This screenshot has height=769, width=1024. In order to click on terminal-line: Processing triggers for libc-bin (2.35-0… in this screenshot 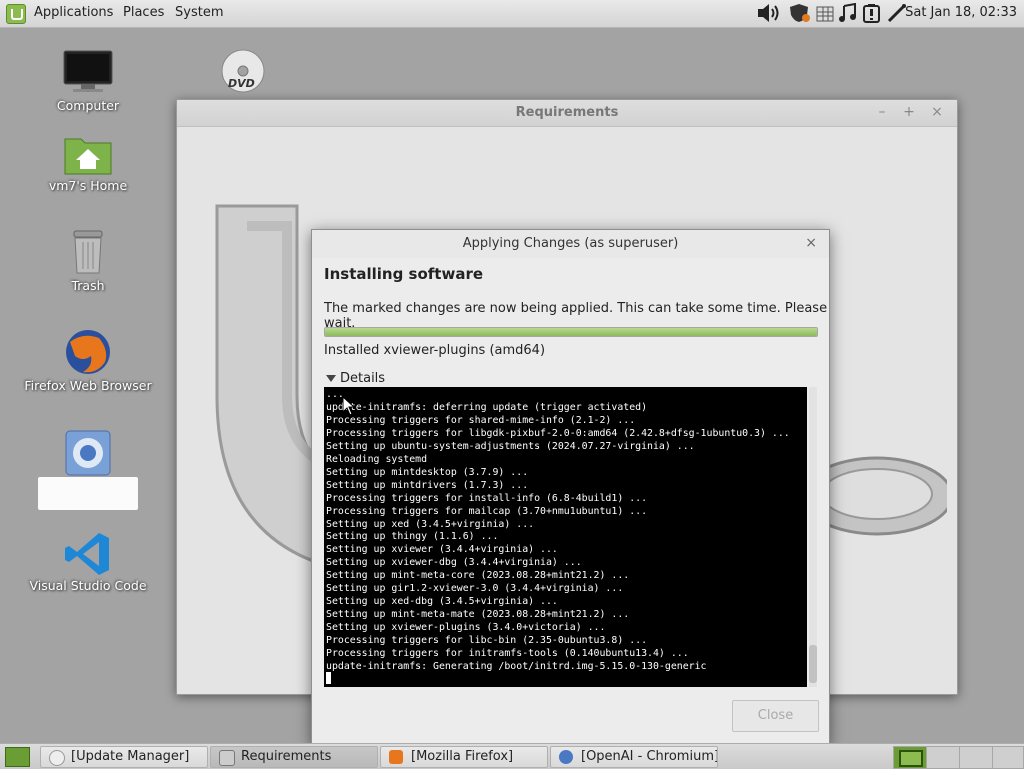, I will do `click(487, 641)`.